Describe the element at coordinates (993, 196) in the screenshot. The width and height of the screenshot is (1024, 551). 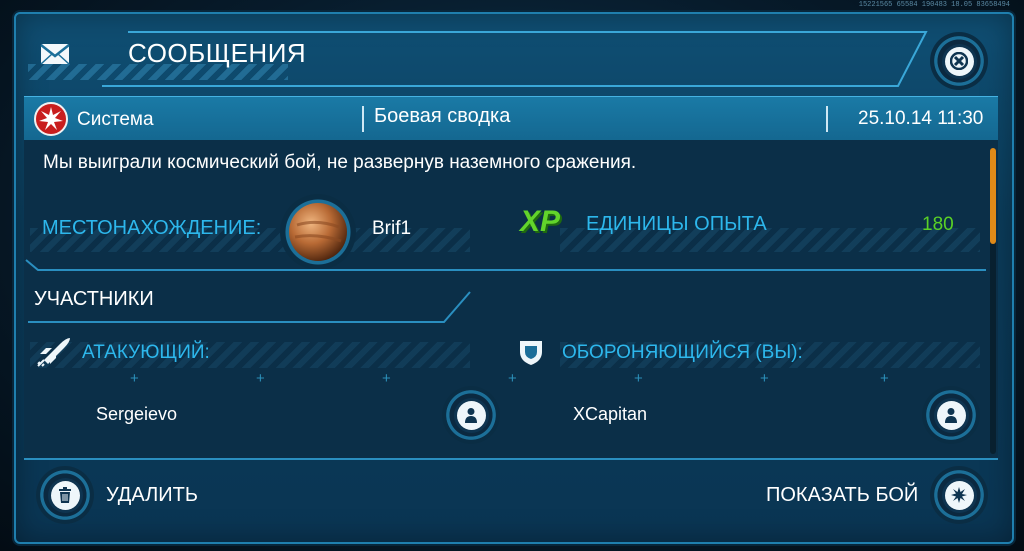
I see `scrollbar-thumb` at that location.